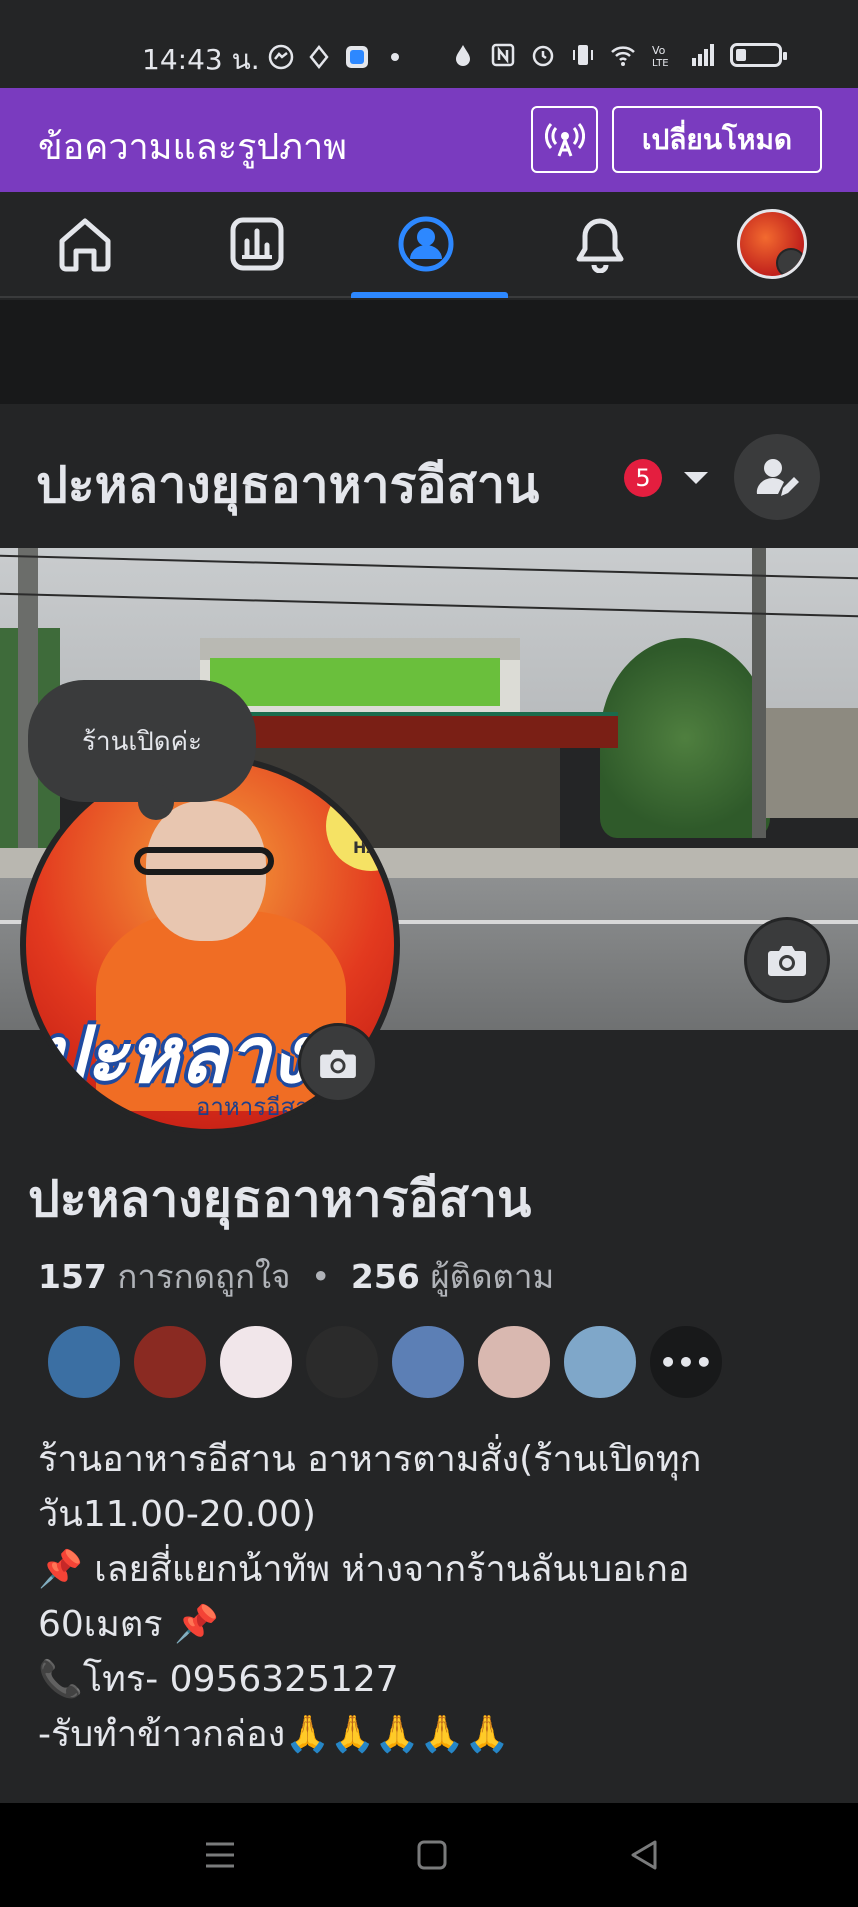 This screenshot has height=1907, width=858. Describe the element at coordinates (370, 1459) in the screenshot. I see `bio-line: ร้านอาหารอีสาน อาหารตามสั่ง(ร้านเปิดทุก` at that location.